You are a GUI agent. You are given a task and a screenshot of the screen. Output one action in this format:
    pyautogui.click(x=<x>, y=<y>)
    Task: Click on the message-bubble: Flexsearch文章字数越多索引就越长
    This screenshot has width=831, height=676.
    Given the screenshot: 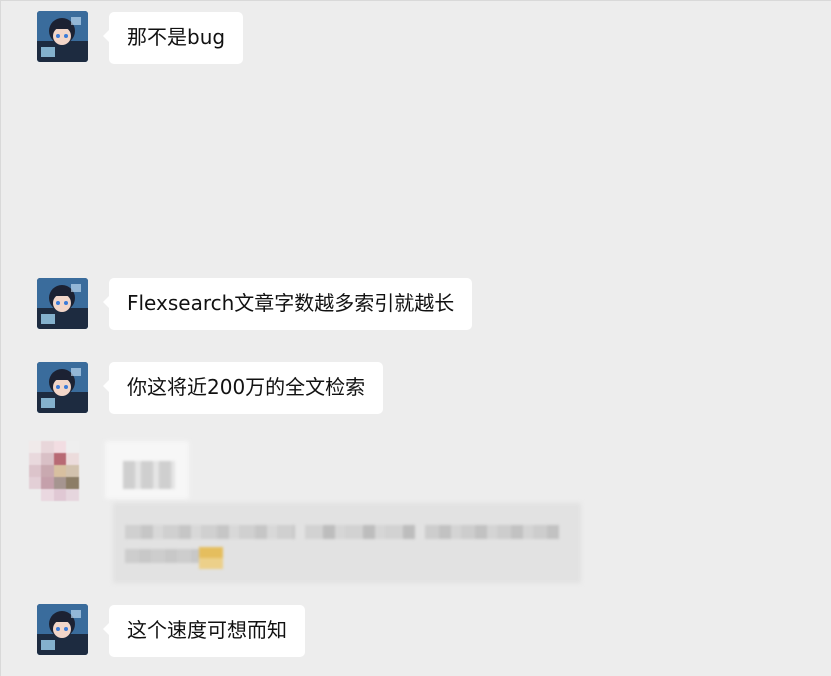 What is the action you would take?
    pyautogui.click(x=287, y=304)
    